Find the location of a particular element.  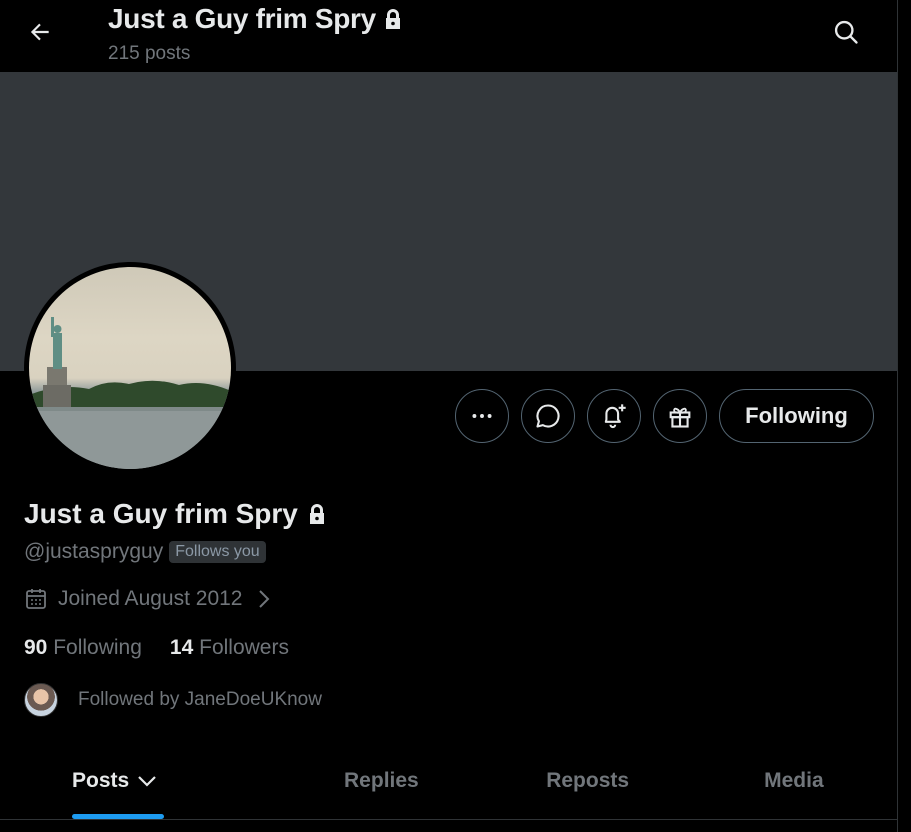

top-bar: Just a Guy frim Spry 215 posts is located at coordinates (448, 36).